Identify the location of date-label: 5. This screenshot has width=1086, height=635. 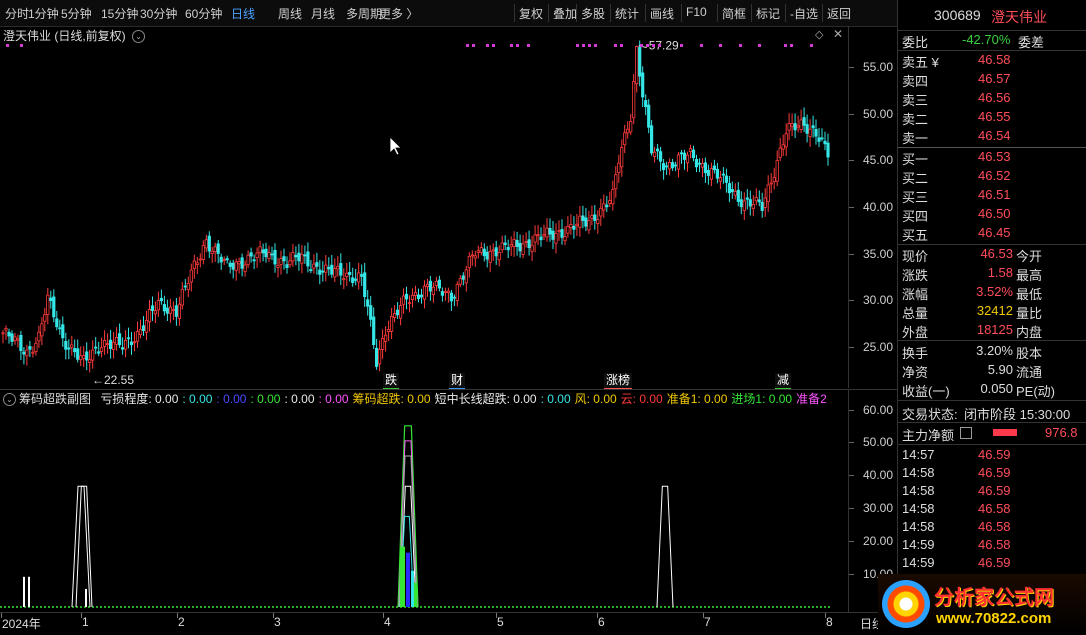
(500, 622).